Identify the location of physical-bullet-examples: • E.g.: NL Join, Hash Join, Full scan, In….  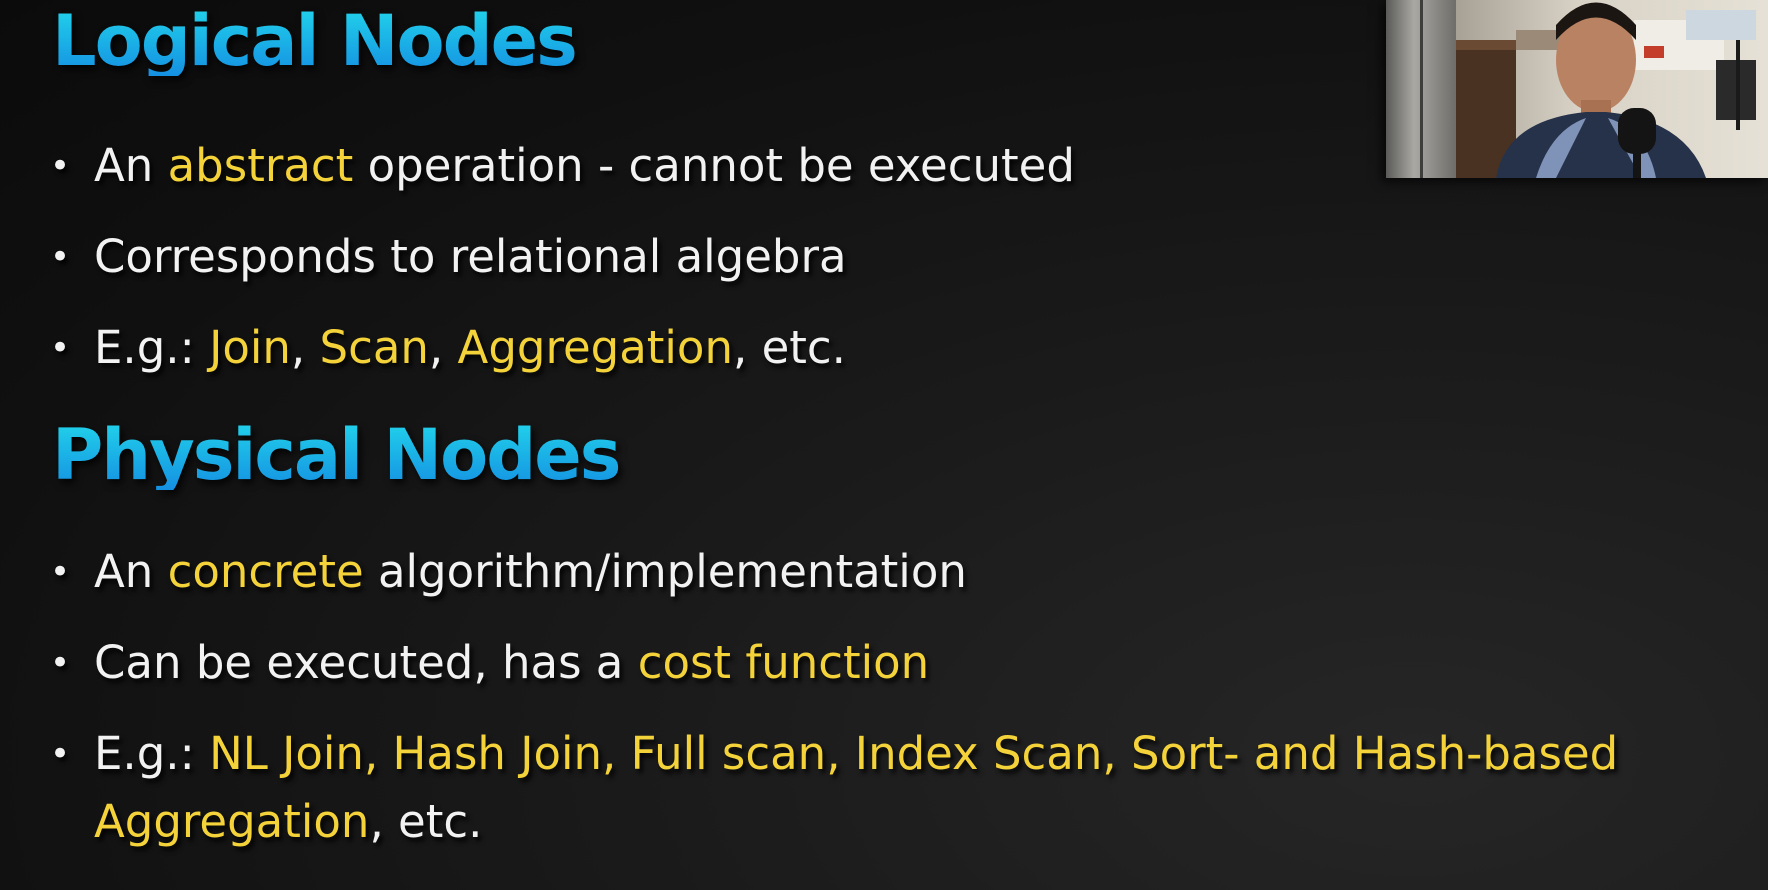
(892, 788).